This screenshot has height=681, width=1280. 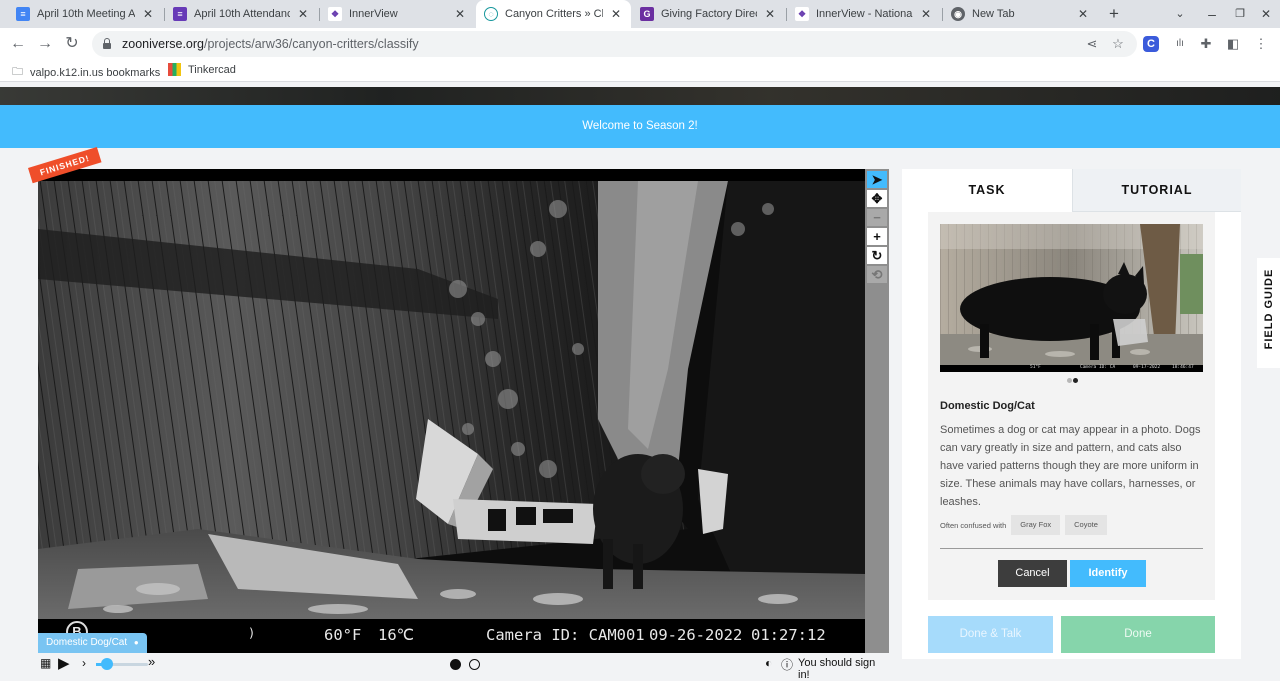 I want to click on contrast-icon: ◐, so click(x=768, y=663).